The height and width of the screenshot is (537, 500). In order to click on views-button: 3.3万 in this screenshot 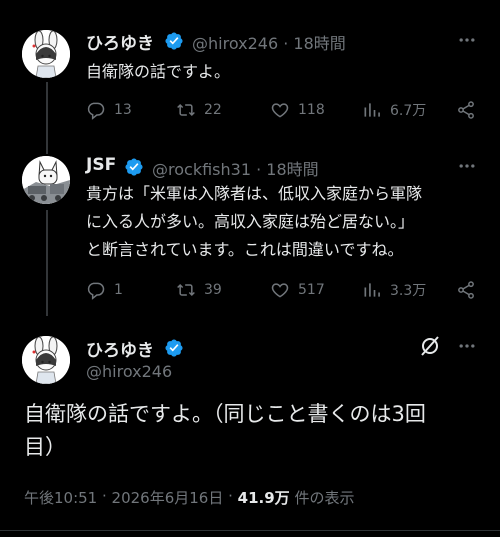, I will do `click(394, 290)`.